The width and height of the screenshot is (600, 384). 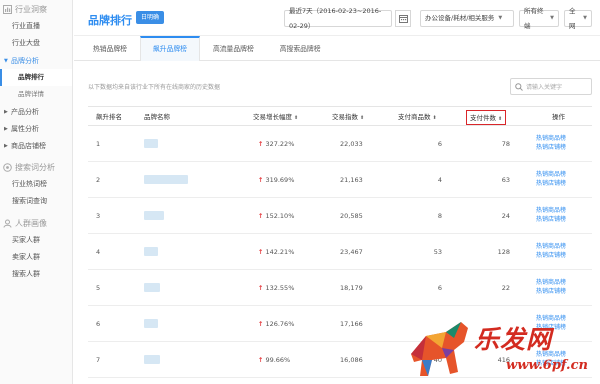 I want to click on growth-cell: ↑ 152.10%, so click(x=276, y=216).